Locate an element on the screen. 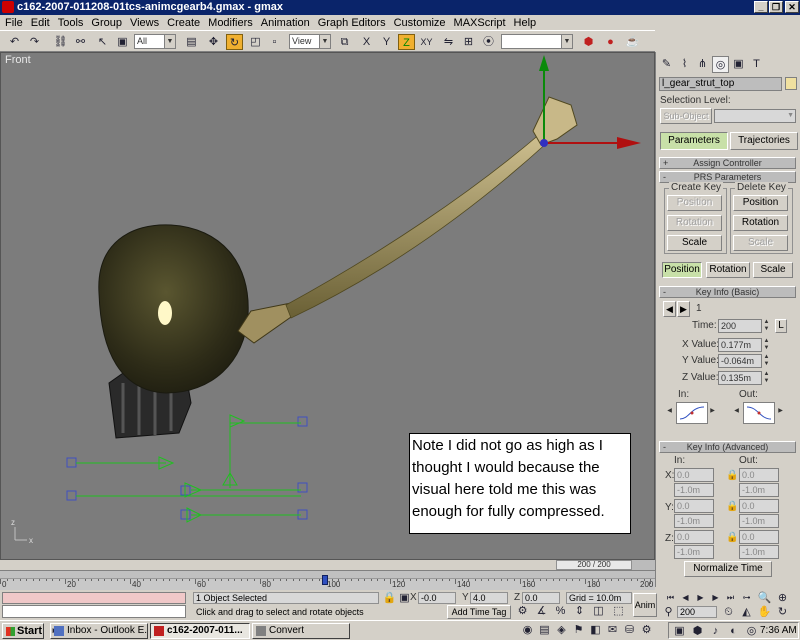 Image resolution: width=800 pixels, height=640 pixels. key-filter-icon: ⚲ is located at coordinates (668, 612).